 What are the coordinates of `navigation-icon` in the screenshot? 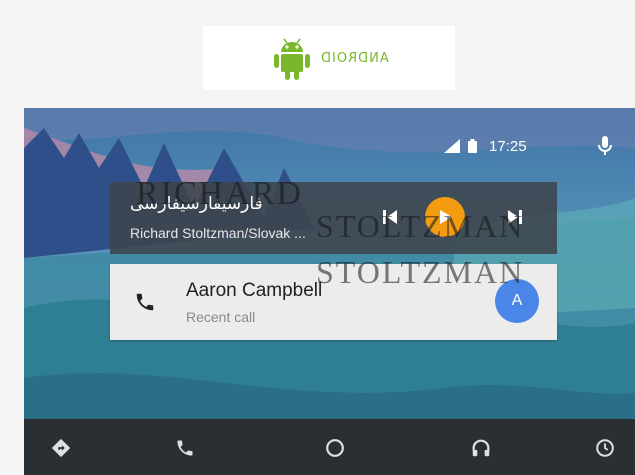 It's located at (61, 448).